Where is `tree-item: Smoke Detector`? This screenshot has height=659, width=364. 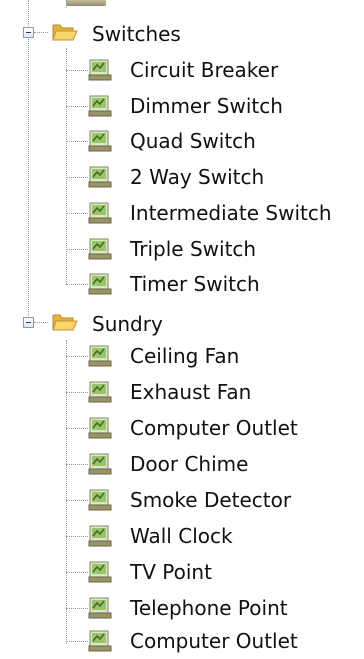 tree-item: Smoke Detector is located at coordinates (182, 500).